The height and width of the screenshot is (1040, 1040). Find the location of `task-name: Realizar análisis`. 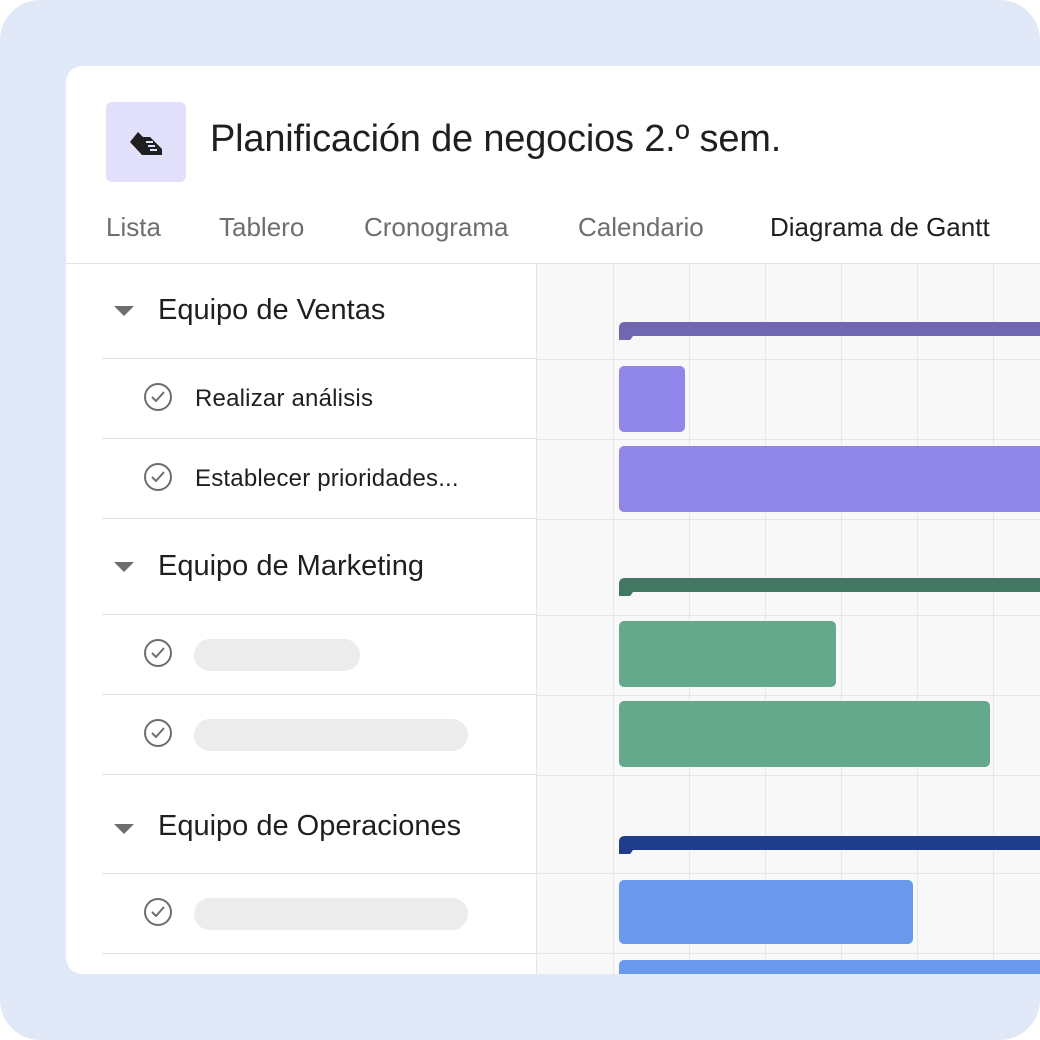

task-name: Realizar análisis is located at coordinates (284, 399).